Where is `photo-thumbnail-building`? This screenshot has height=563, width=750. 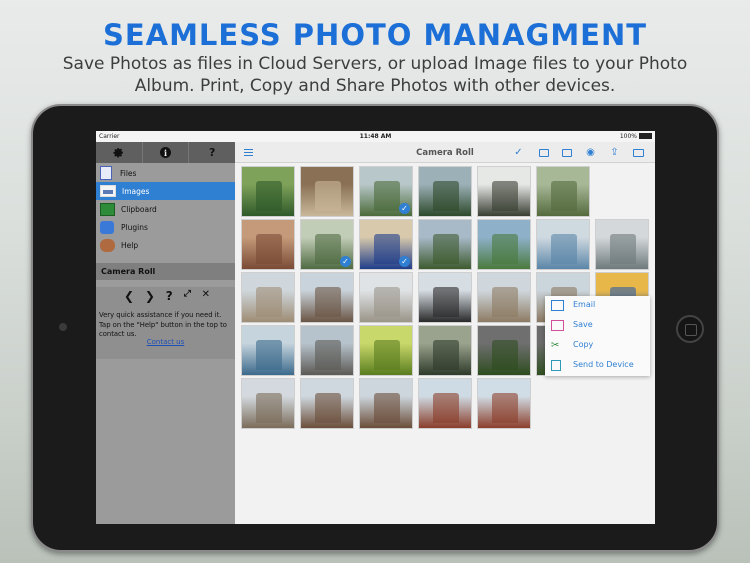
photo-thumbnail-building is located at coordinates (622, 244).